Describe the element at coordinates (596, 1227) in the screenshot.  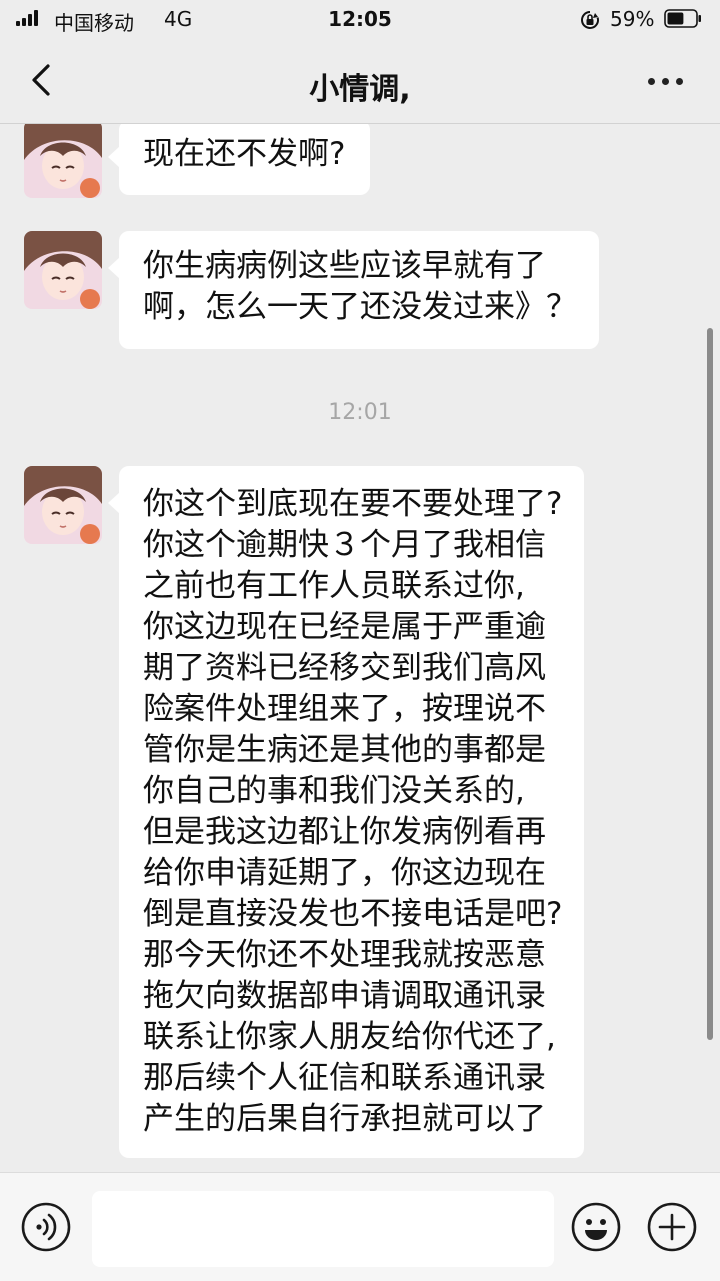
I see `emoji-icon` at that location.